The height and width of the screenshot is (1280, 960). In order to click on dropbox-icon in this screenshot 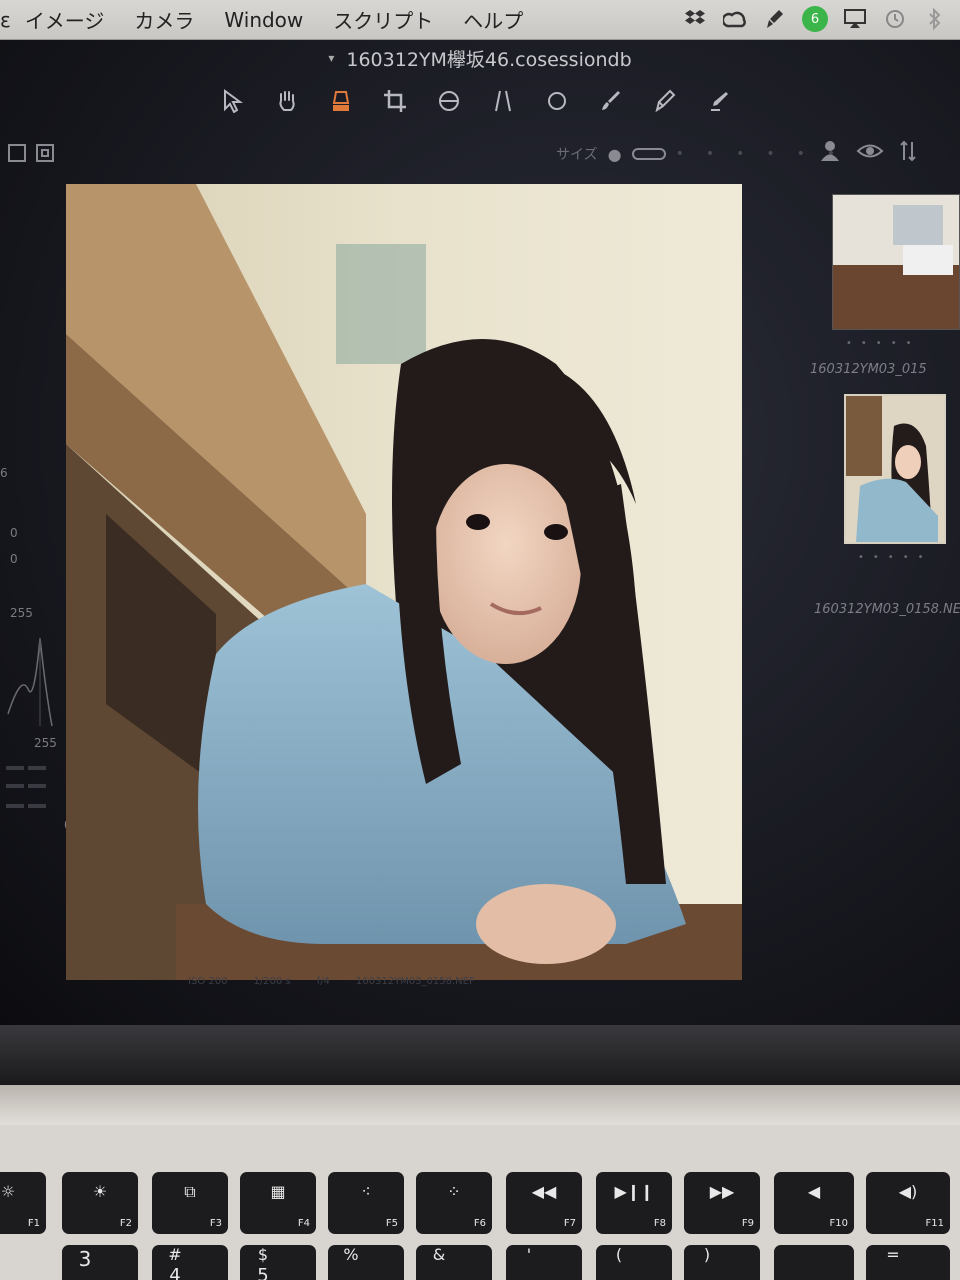, I will do `click(695, 19)`.